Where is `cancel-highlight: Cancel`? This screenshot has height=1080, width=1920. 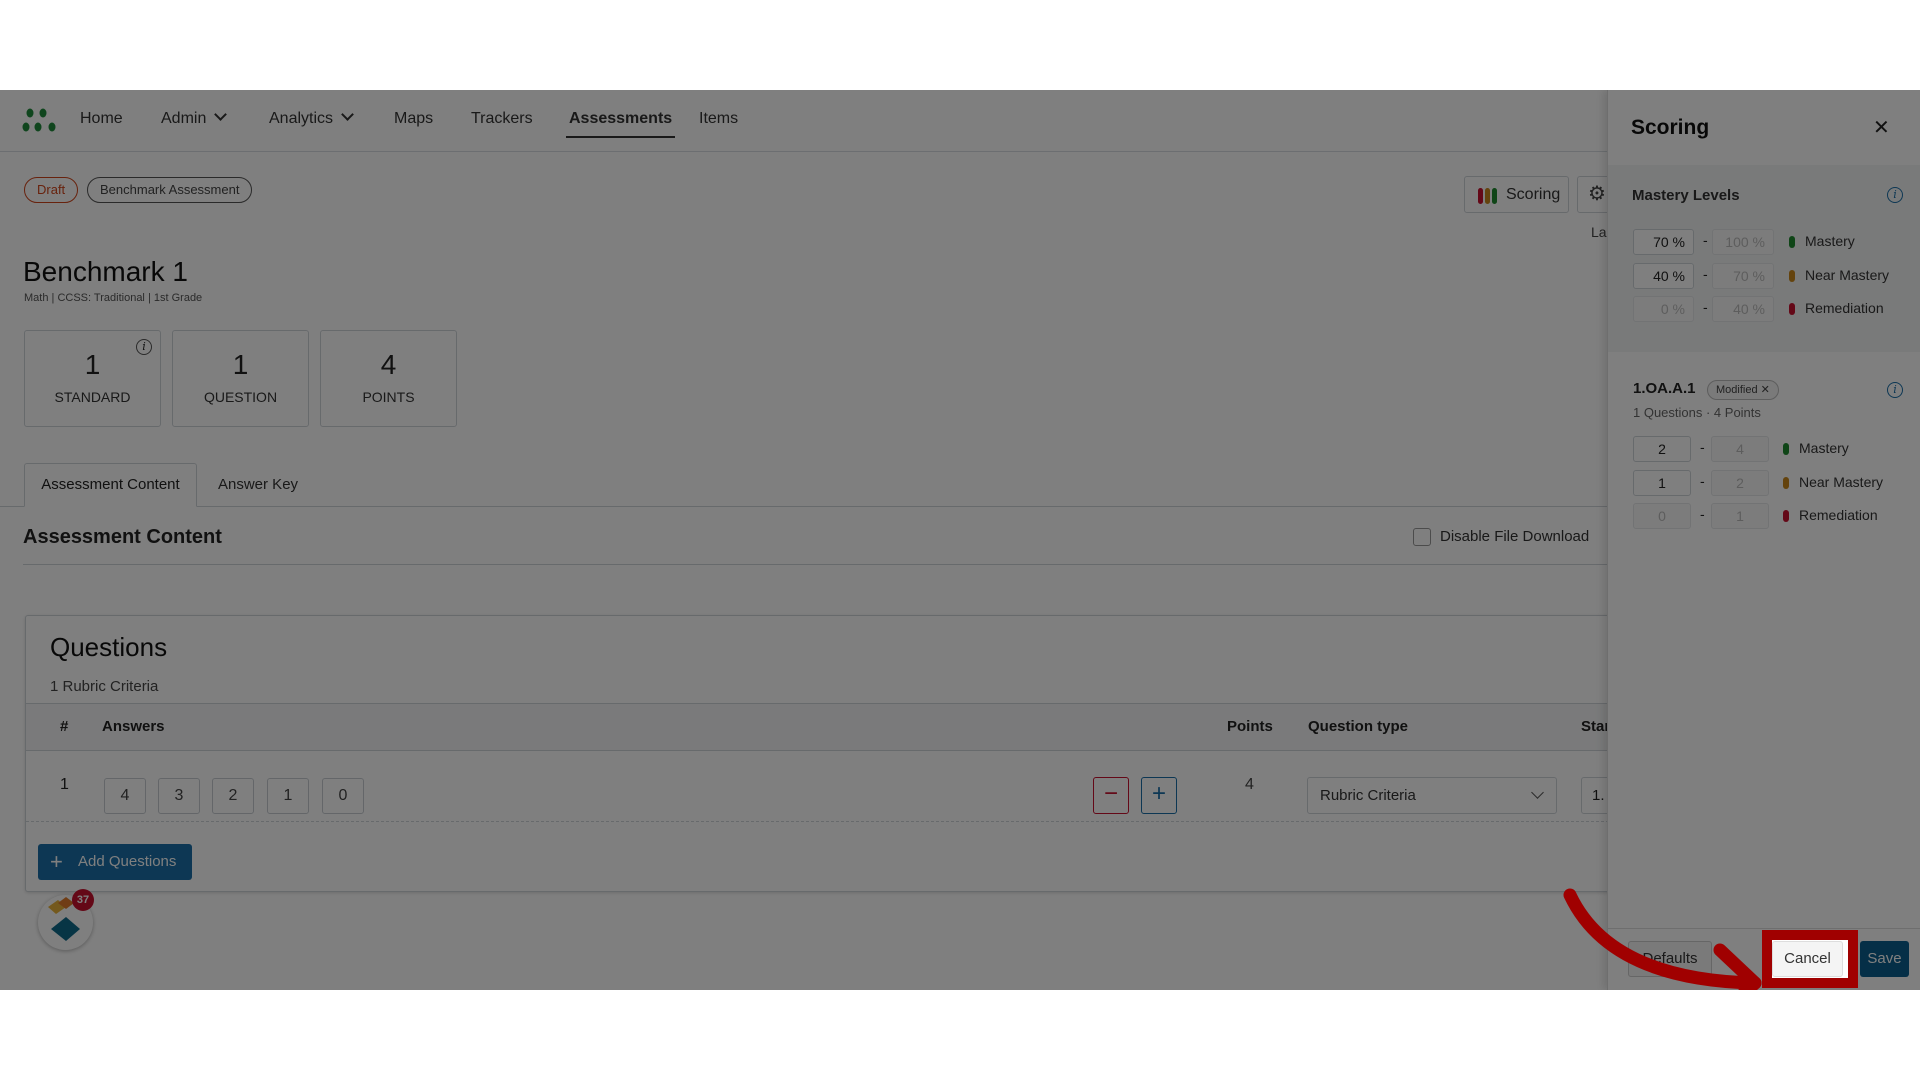 cancel-highlight: Cancel is located at coordinates (1810, 959).